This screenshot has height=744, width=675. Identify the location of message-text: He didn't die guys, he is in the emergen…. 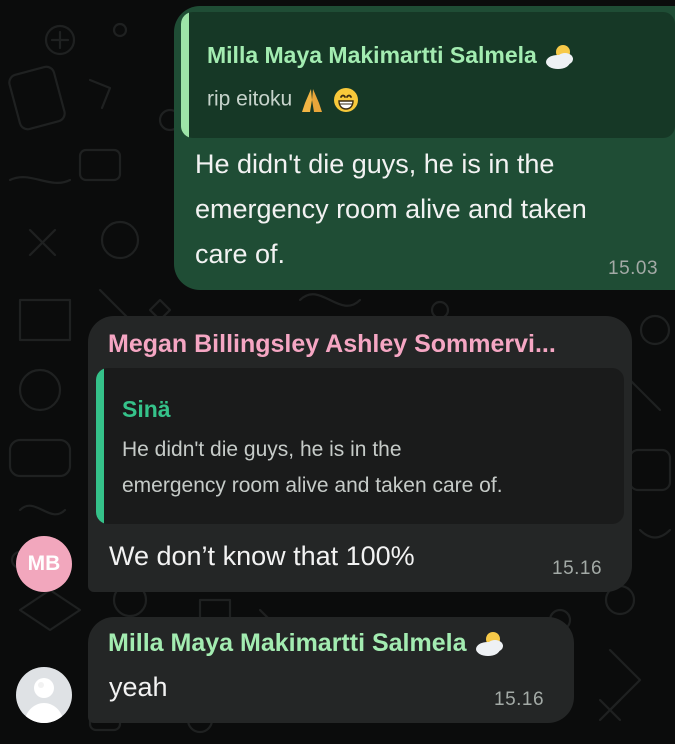
(391, 209).